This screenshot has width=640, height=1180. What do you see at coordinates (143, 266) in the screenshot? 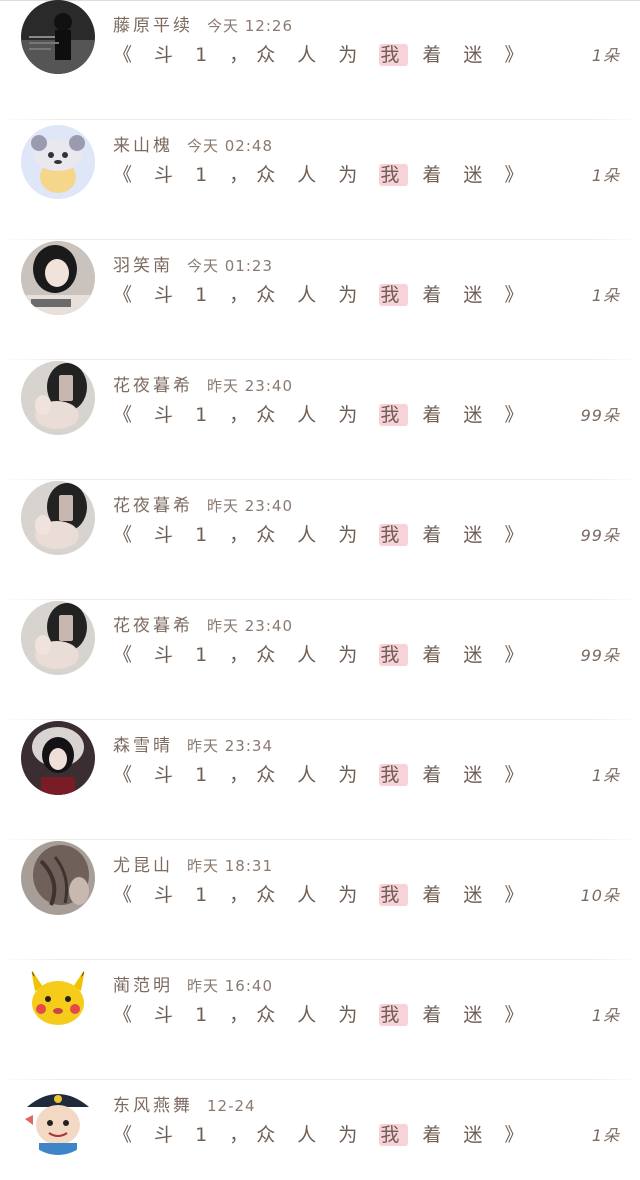
I see `username: 羽笑南` at bounding box center [143, 266].